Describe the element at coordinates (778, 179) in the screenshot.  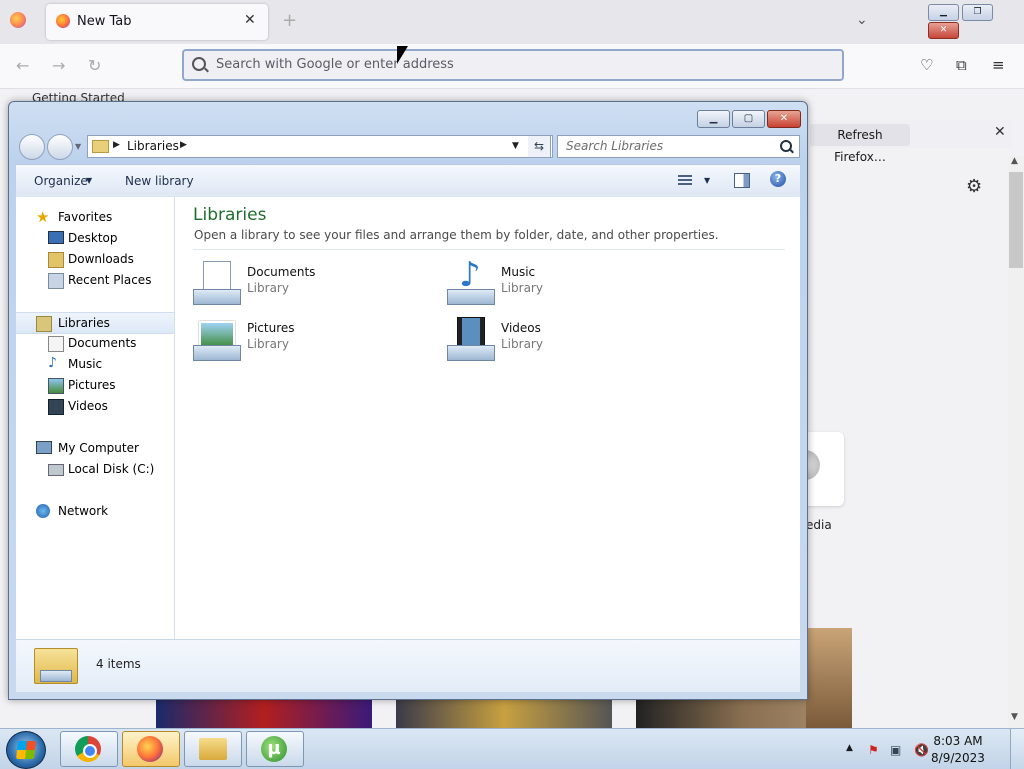
I see `help-icon: ?` at that location.